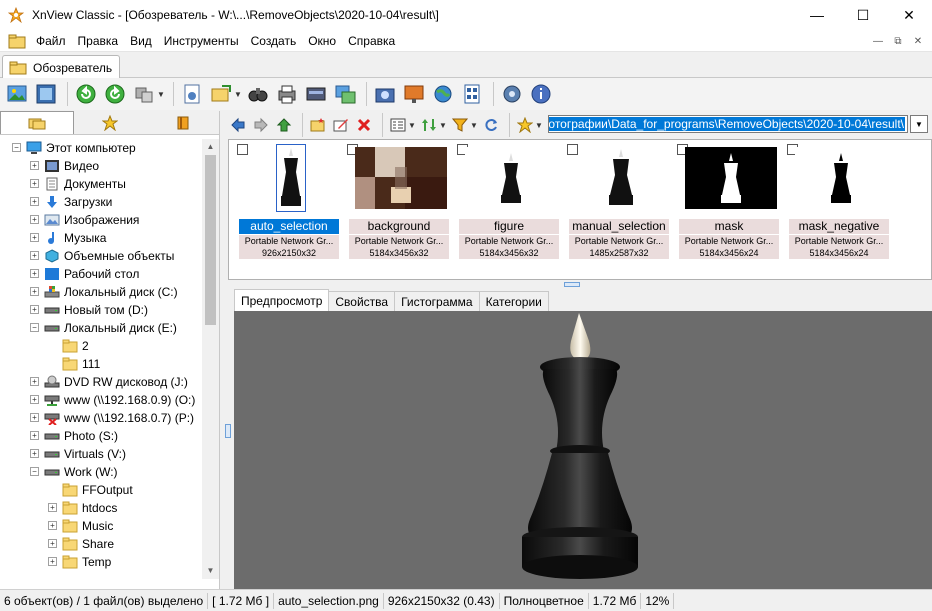  I want to click on scroll-up-icon: ▲, so click(210, 147).